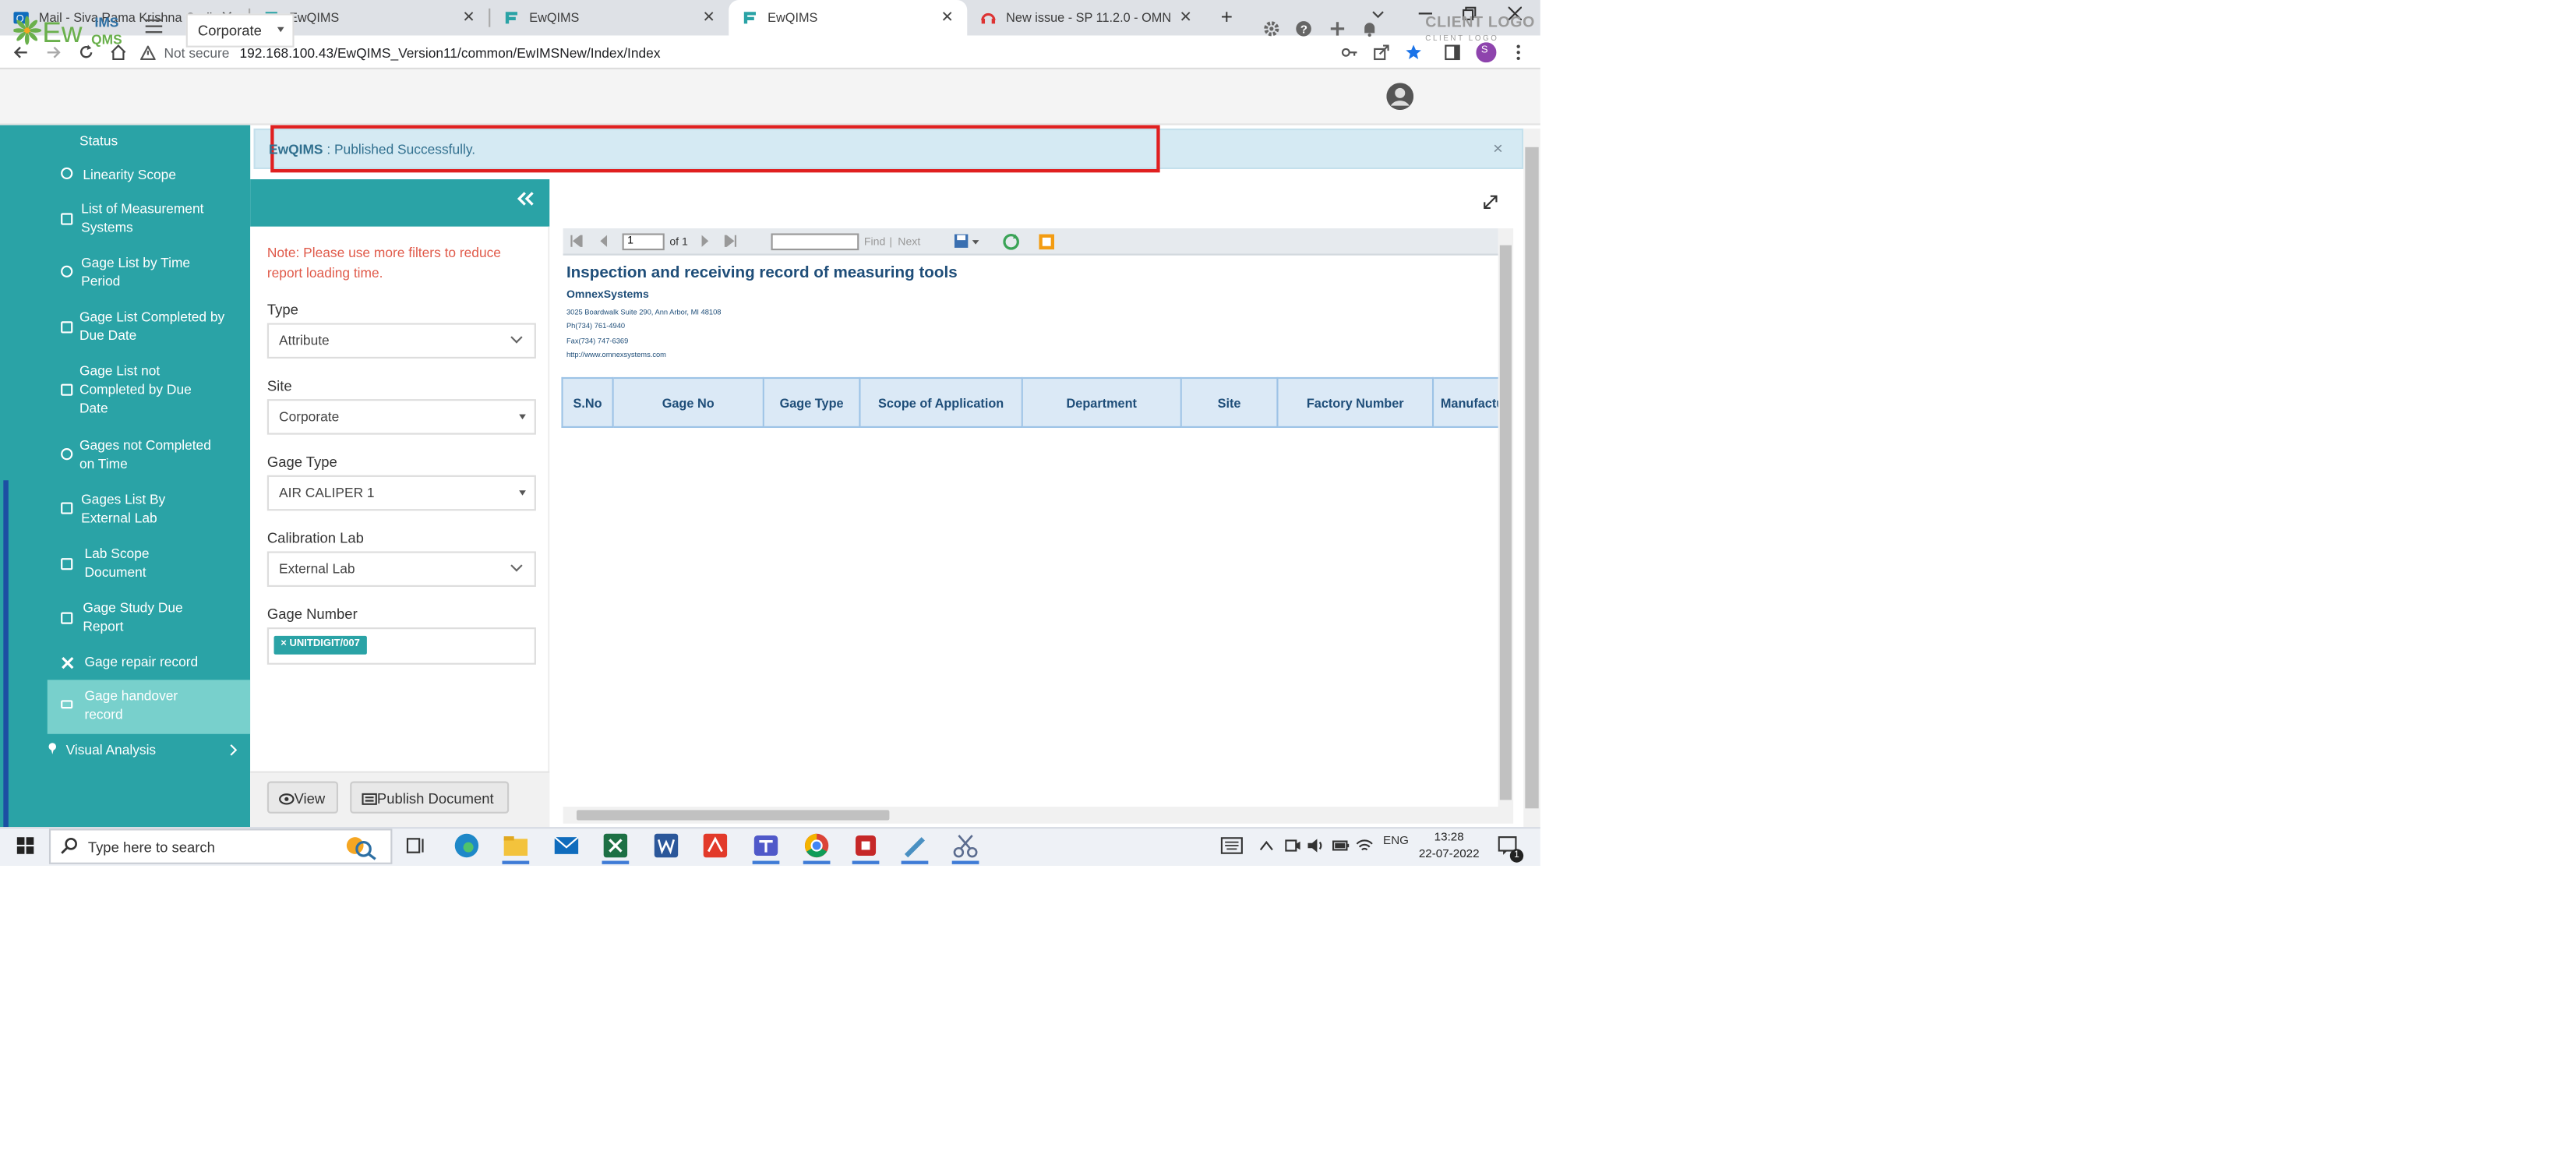  What do you see at coordinates (401, 341) in the screenshot?
I see `type-select: Attribute` at bounding box center [401, 341].